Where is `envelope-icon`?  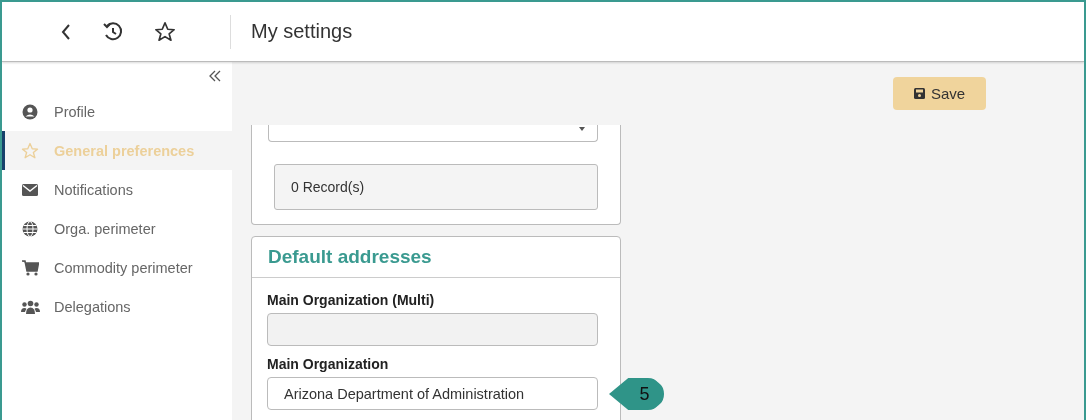 envelope-icon is located at coordinates (30, 189).